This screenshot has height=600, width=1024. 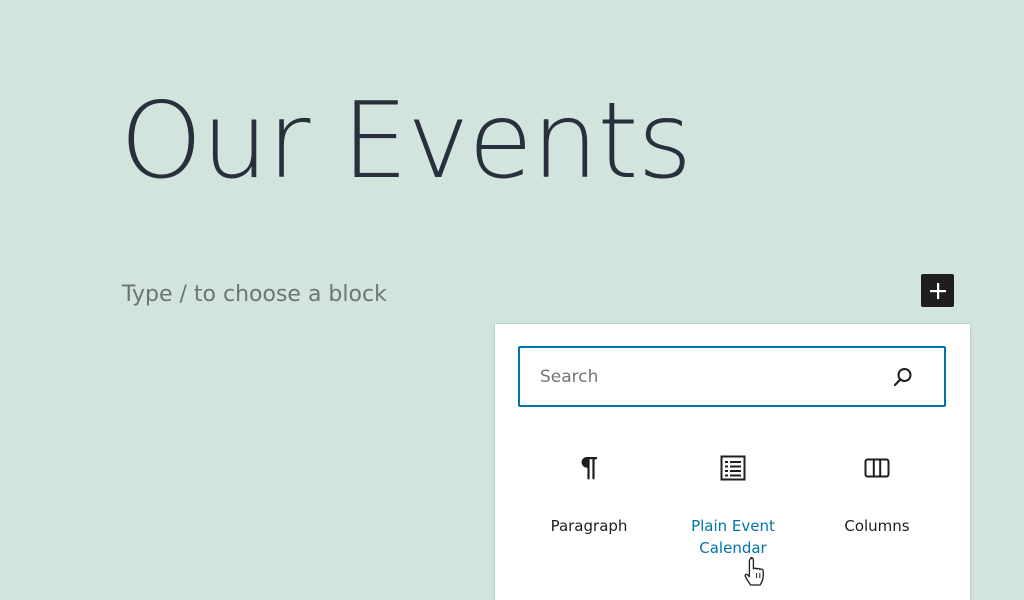 What do you see at coordinates (733, 537) in the screenshot?
I see `block-item-label: Plain Event Calendar` at bounding box center [733, 537].